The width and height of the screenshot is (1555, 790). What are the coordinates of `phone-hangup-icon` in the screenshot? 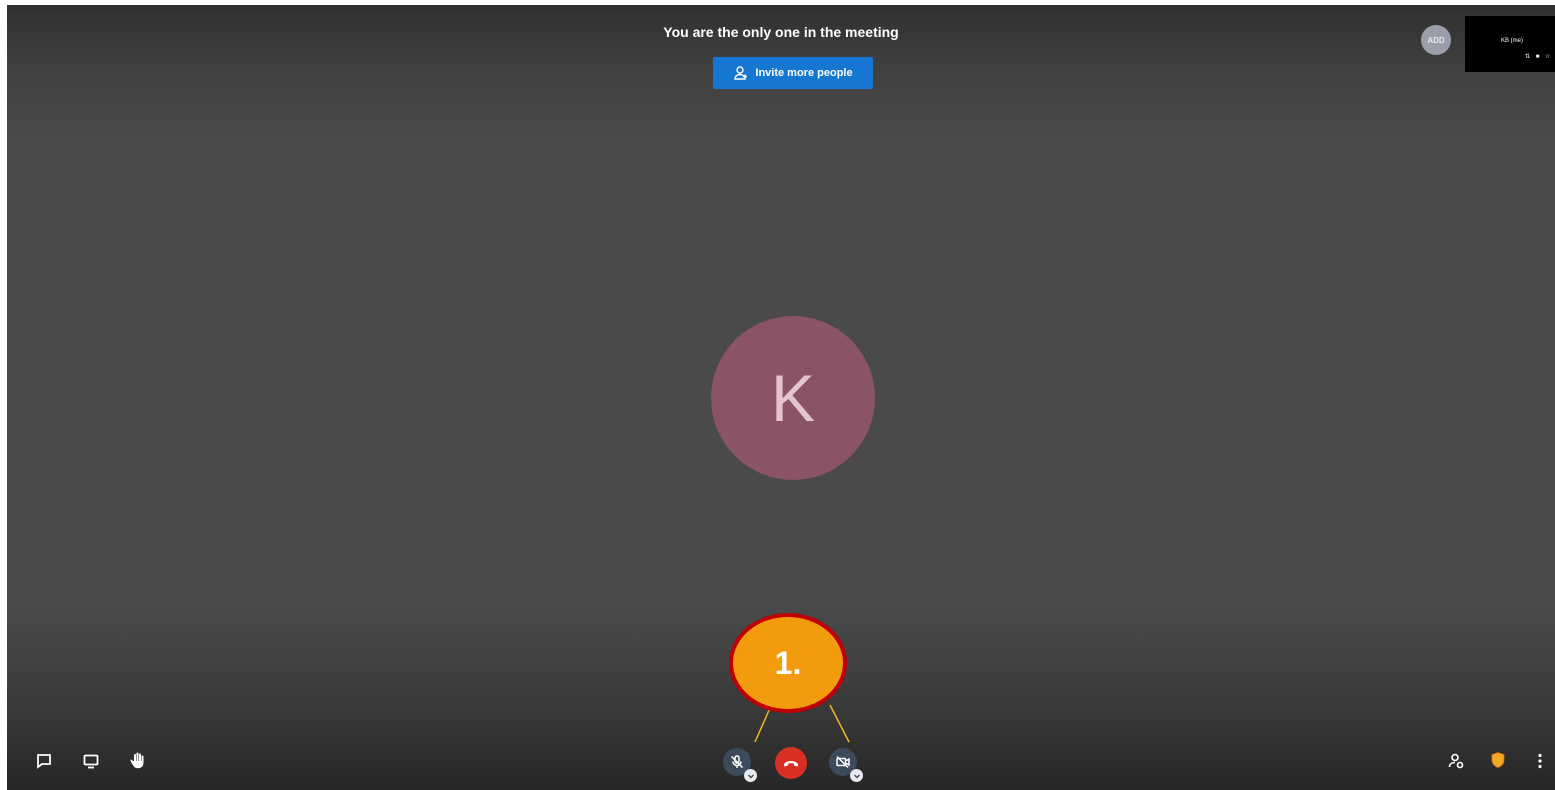 It's located at (791, 764).